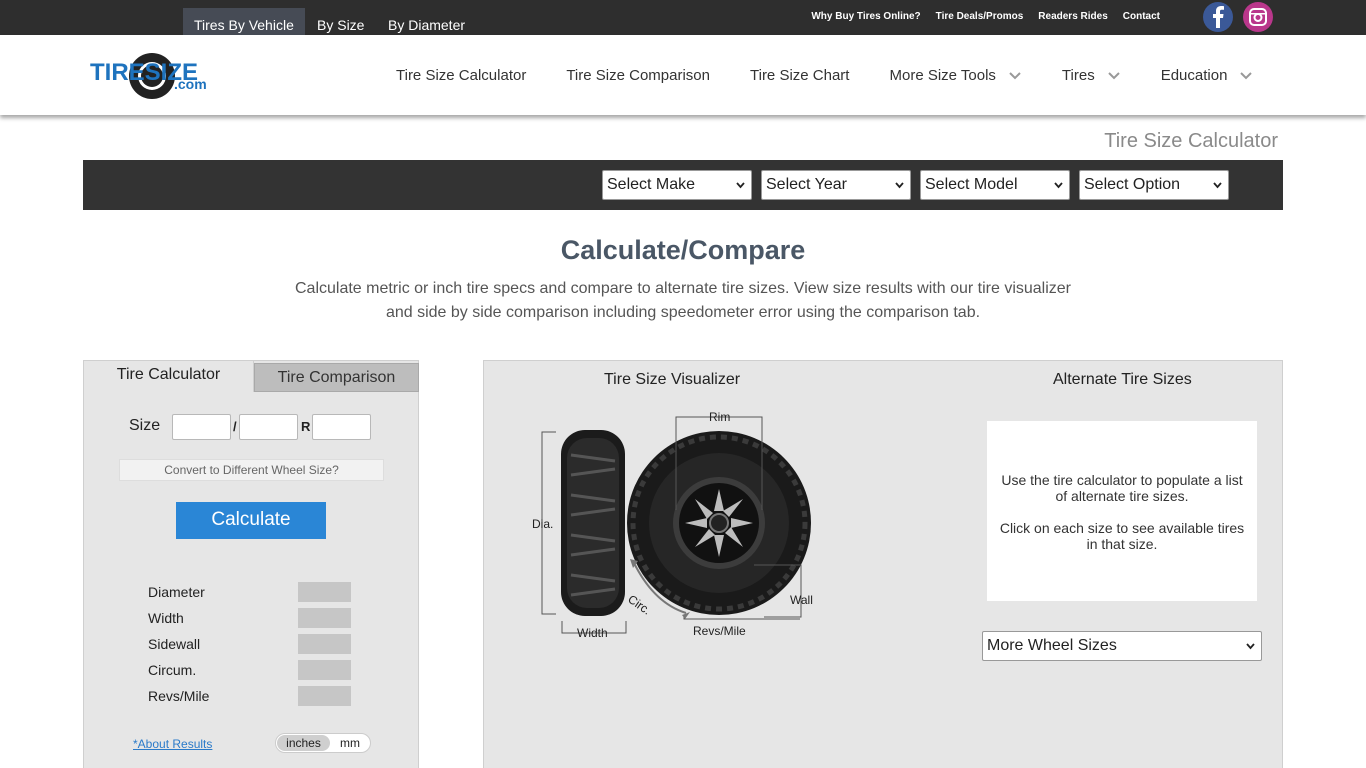 Image resolution: width=1366 pixels, height=768 pixels. Describe the element at coordinates (336, 377) in the screenshot. I see `tab-tire-comparison: Tire Comparison` at that location.